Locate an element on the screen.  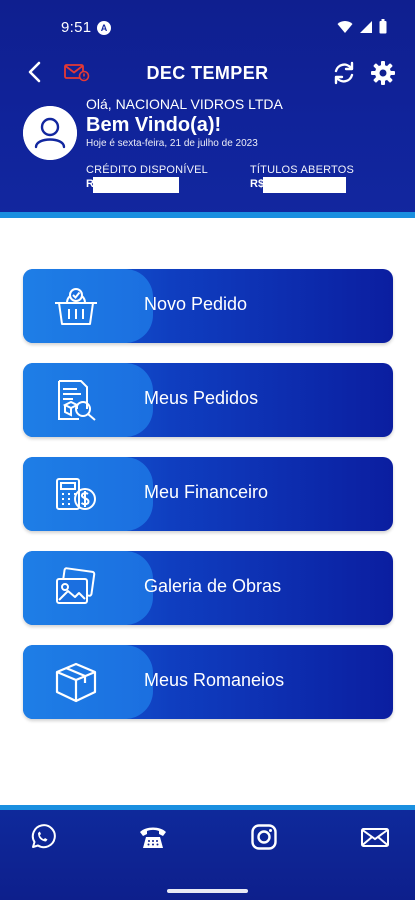
top-bar: DEC TEMPER is located at coordinates (207, 74).